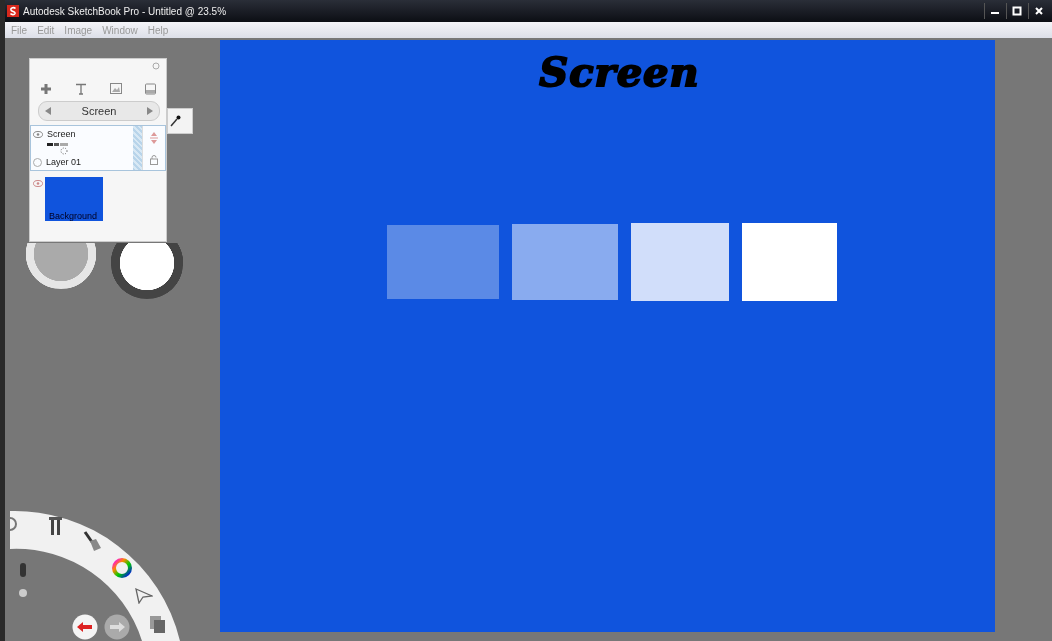 This screenshot has height=641, width=1052. I want to click on maximize-icon, so click(1016, 11).